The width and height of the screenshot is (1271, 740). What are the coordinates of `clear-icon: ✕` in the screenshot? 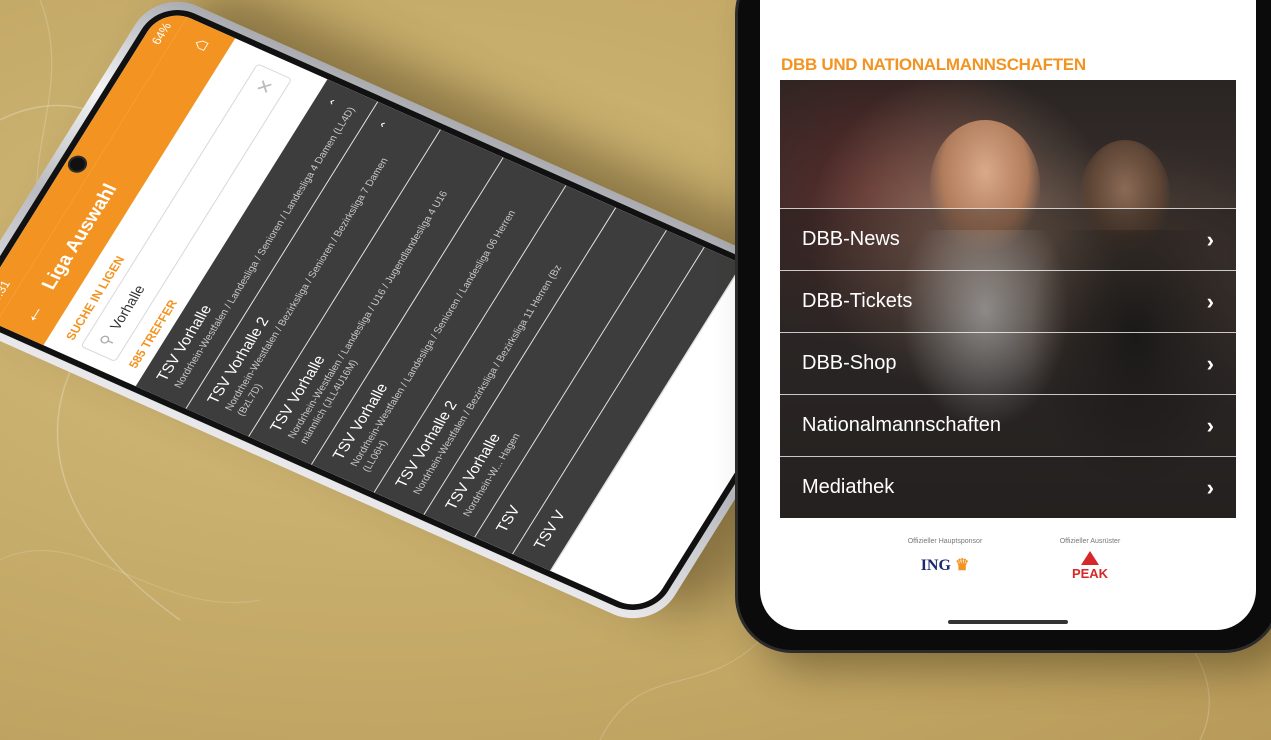 It's located at (264, 86).